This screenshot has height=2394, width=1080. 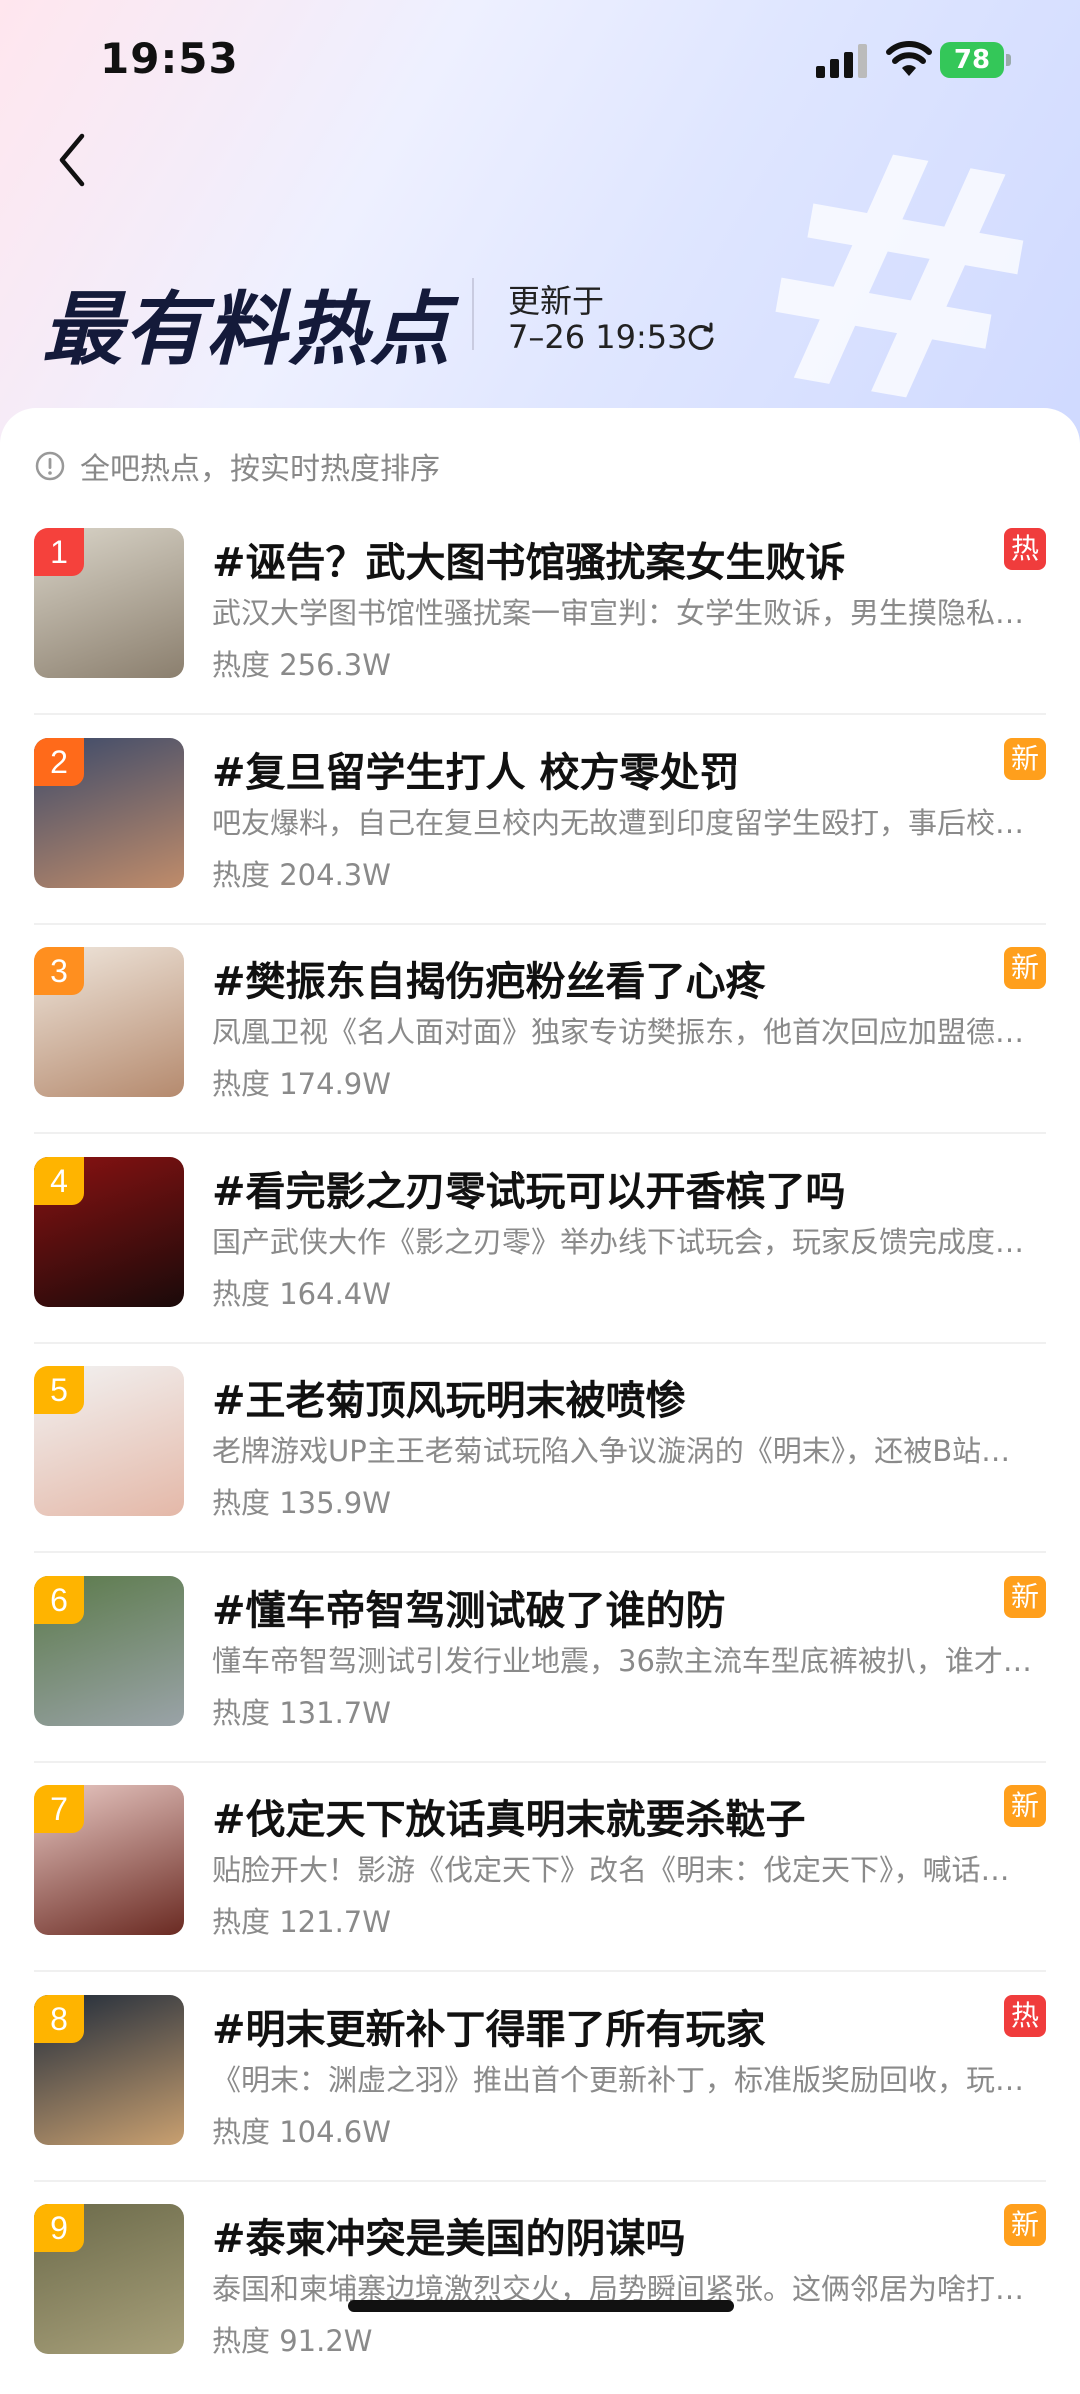 I want to click on rank-badge: 6, so click(x=59, y=1599).